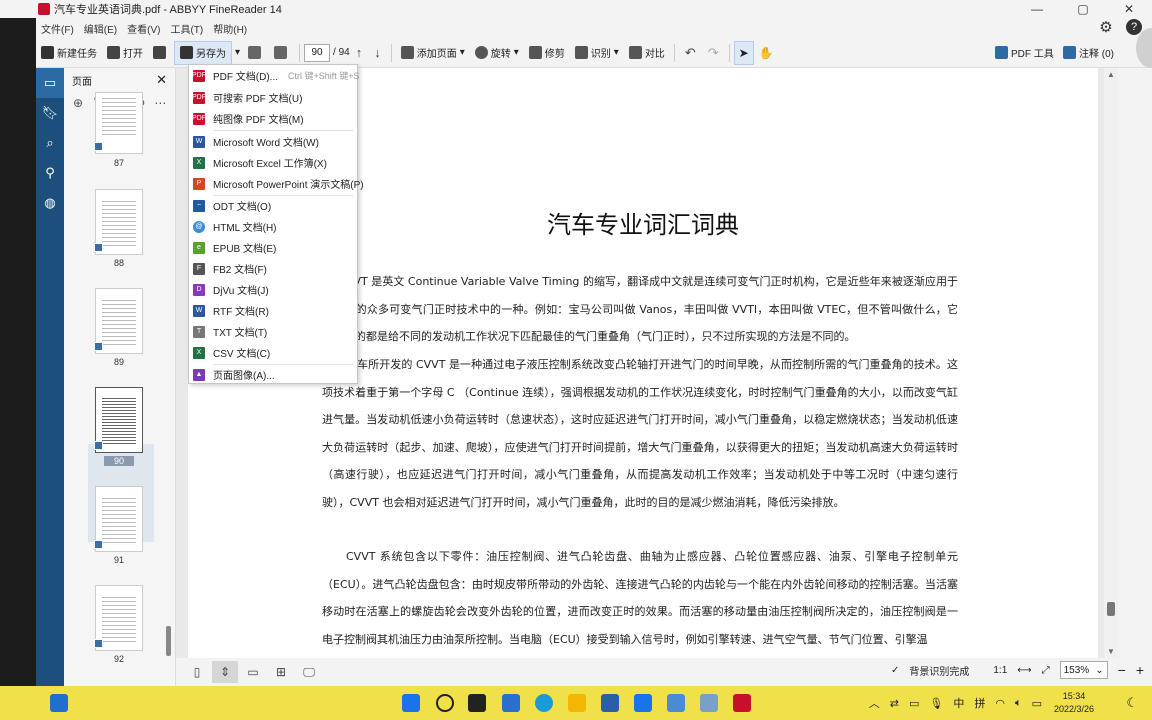 The image size is (1152, 720). I want to click on compare-button: 对比, so click(647, 53).